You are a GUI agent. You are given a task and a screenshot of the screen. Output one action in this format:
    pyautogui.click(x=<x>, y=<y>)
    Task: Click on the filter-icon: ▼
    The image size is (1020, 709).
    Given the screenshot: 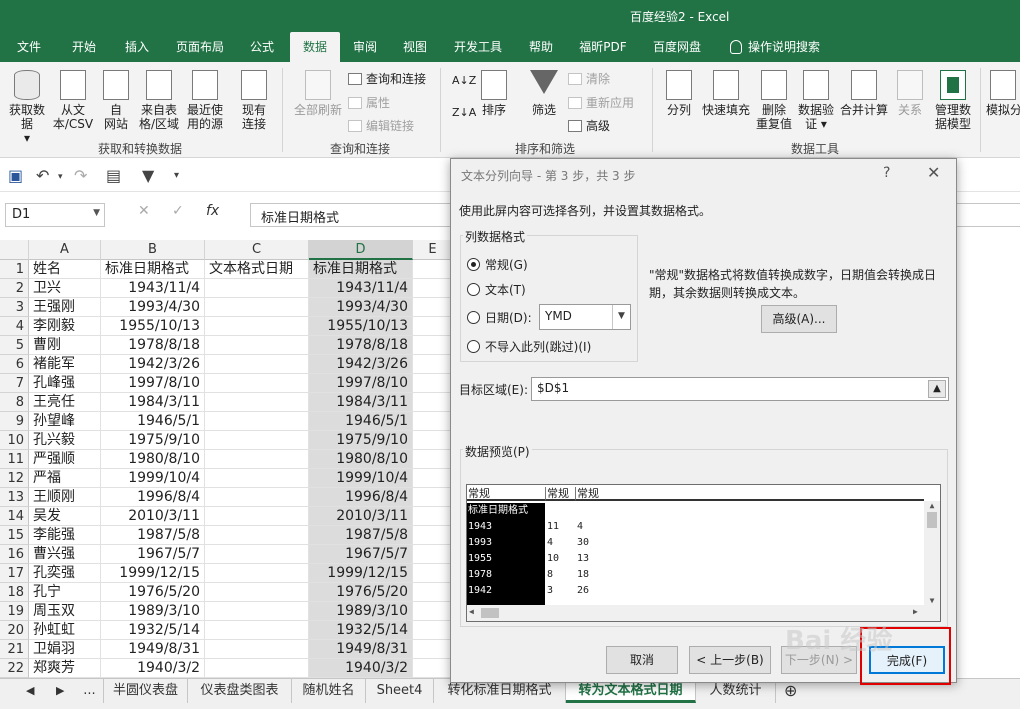 What is the action you would take?
    pyautogui.click(x=148, y=175)
    